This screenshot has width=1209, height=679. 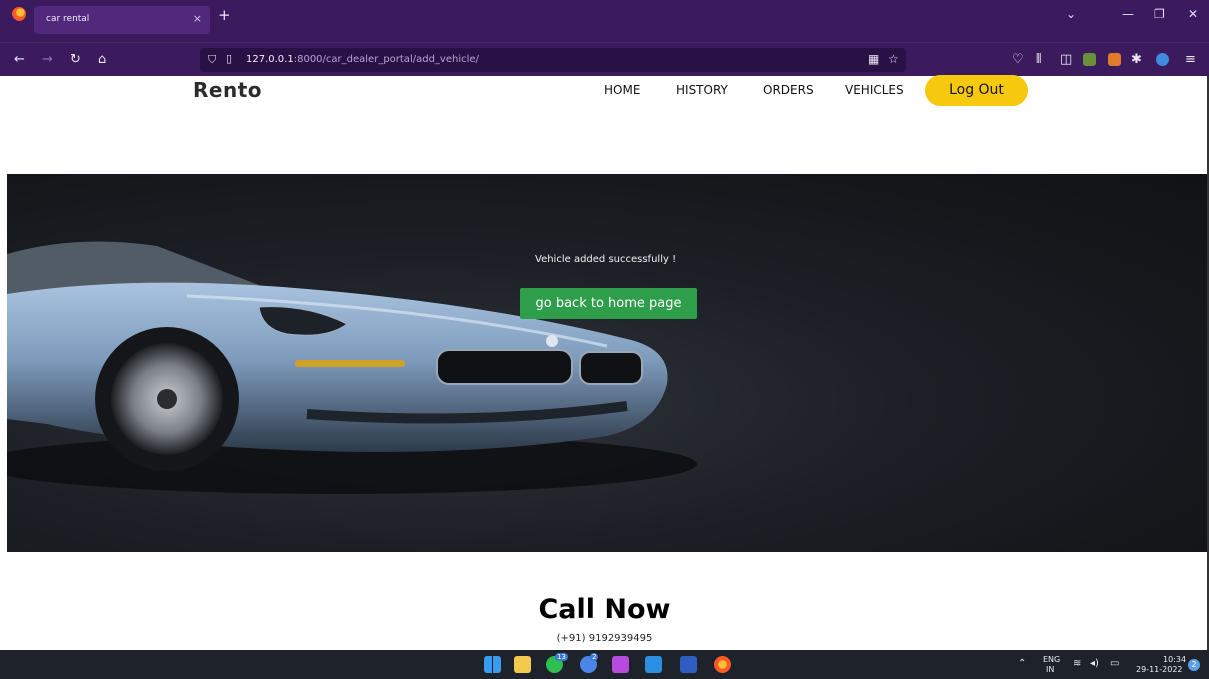 I want to click on pocket-icon: ♡, so click(x=1018, y=59).